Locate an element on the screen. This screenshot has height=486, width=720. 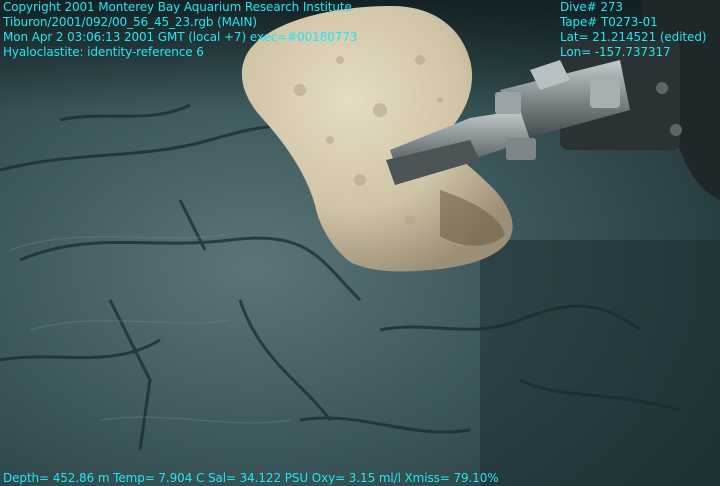
sample-label-line: Hyaloclastite: identity-reference 6 is located at coordinates (103, 52).